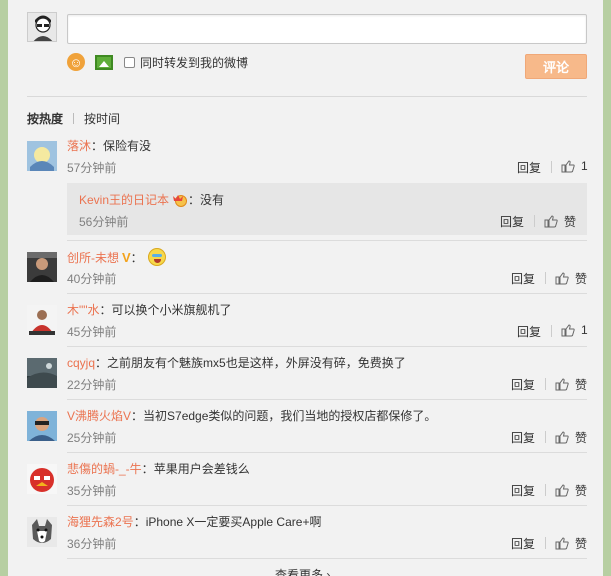  I want to click on comment-line: 创所-未想 V ：, so click(116, 257).